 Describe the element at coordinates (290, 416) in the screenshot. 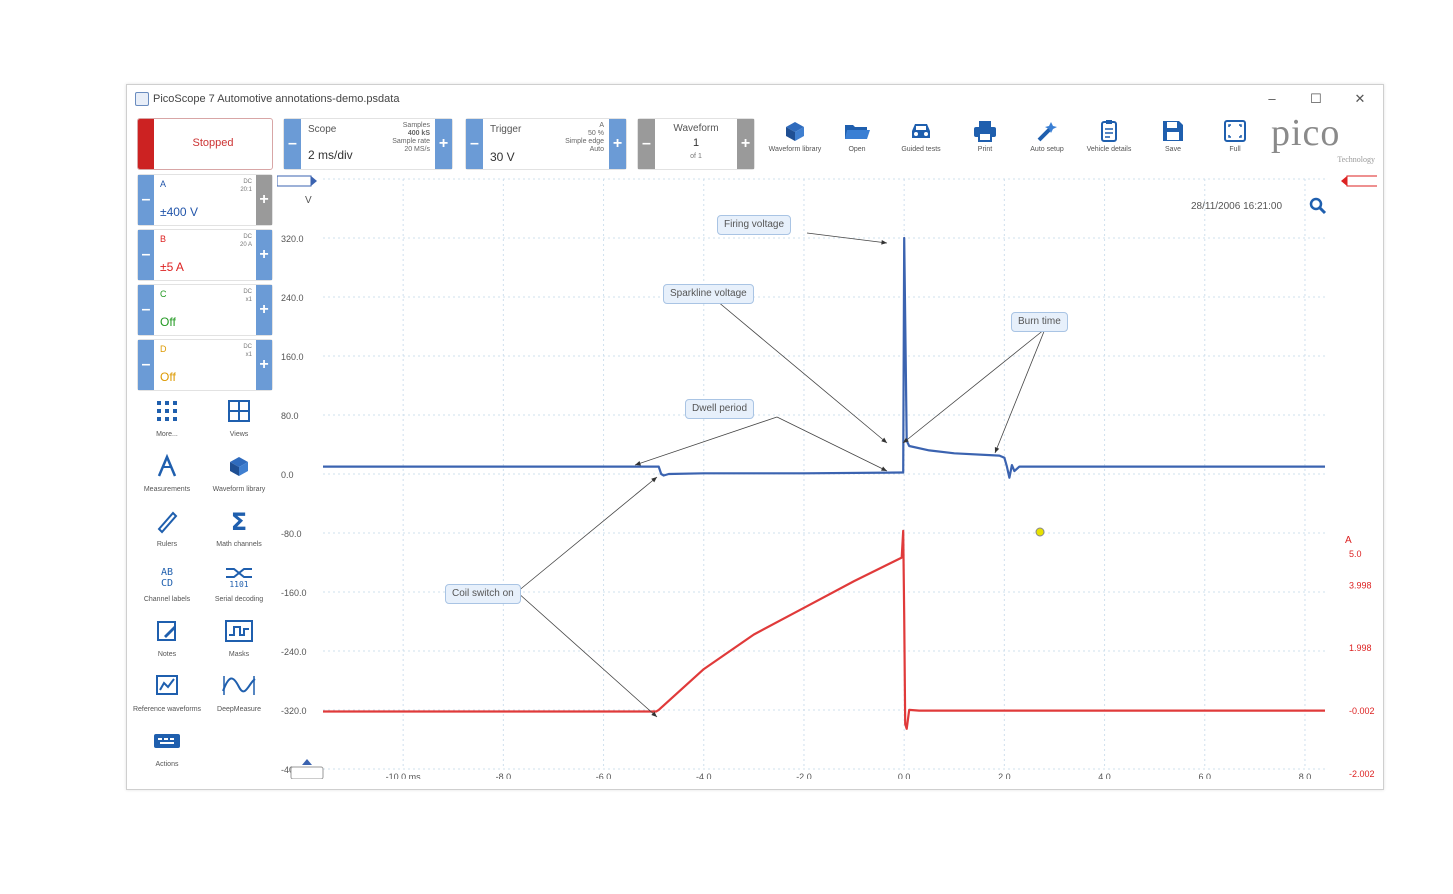

I see `y-tick-label: 80.0` at that location.